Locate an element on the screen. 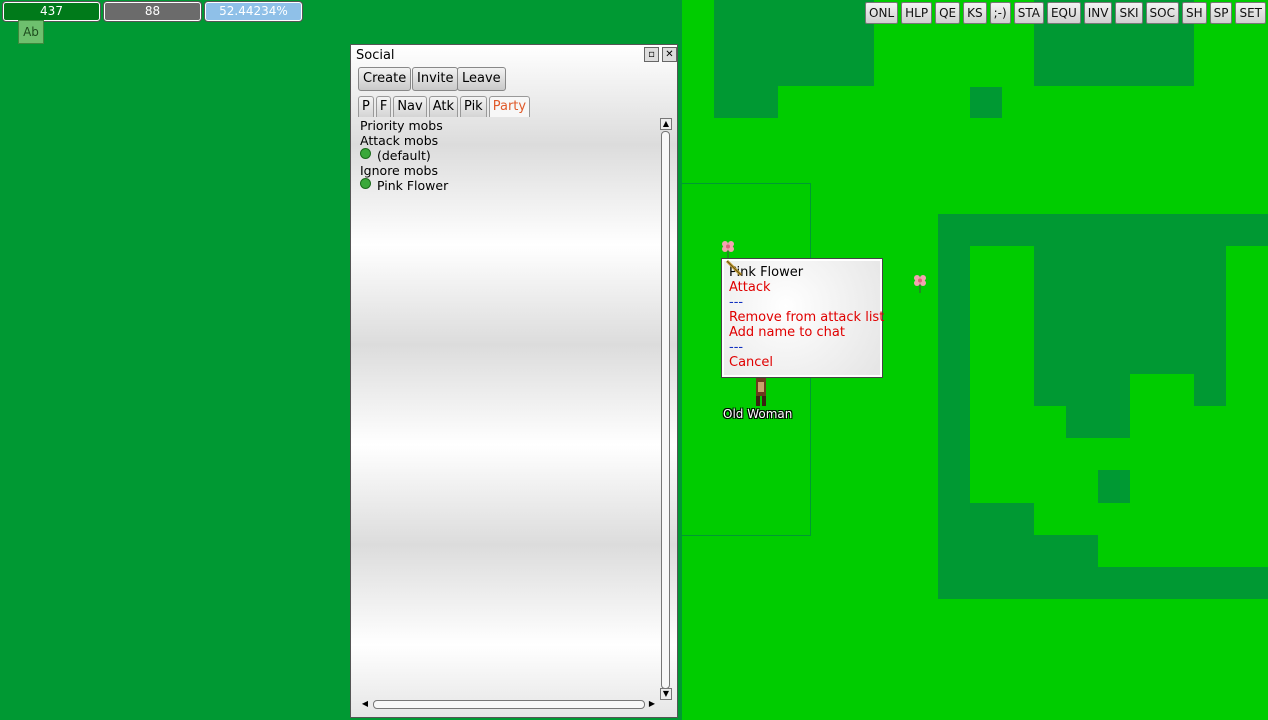 The width and height of the screenshot is (1268, 720). emote-button: ;-) is located at coordinates (1000, 13).